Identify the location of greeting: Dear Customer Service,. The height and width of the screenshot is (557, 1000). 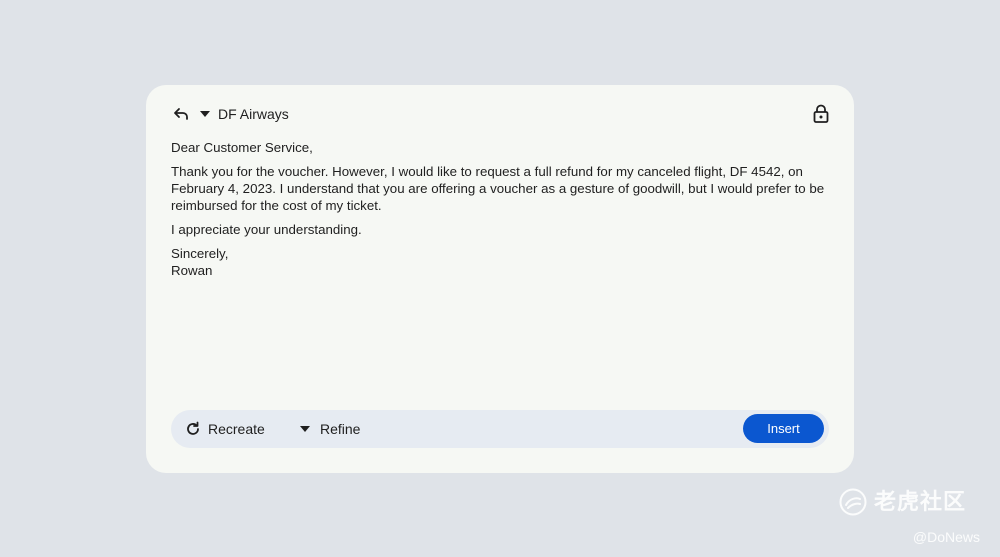
(242, 147).